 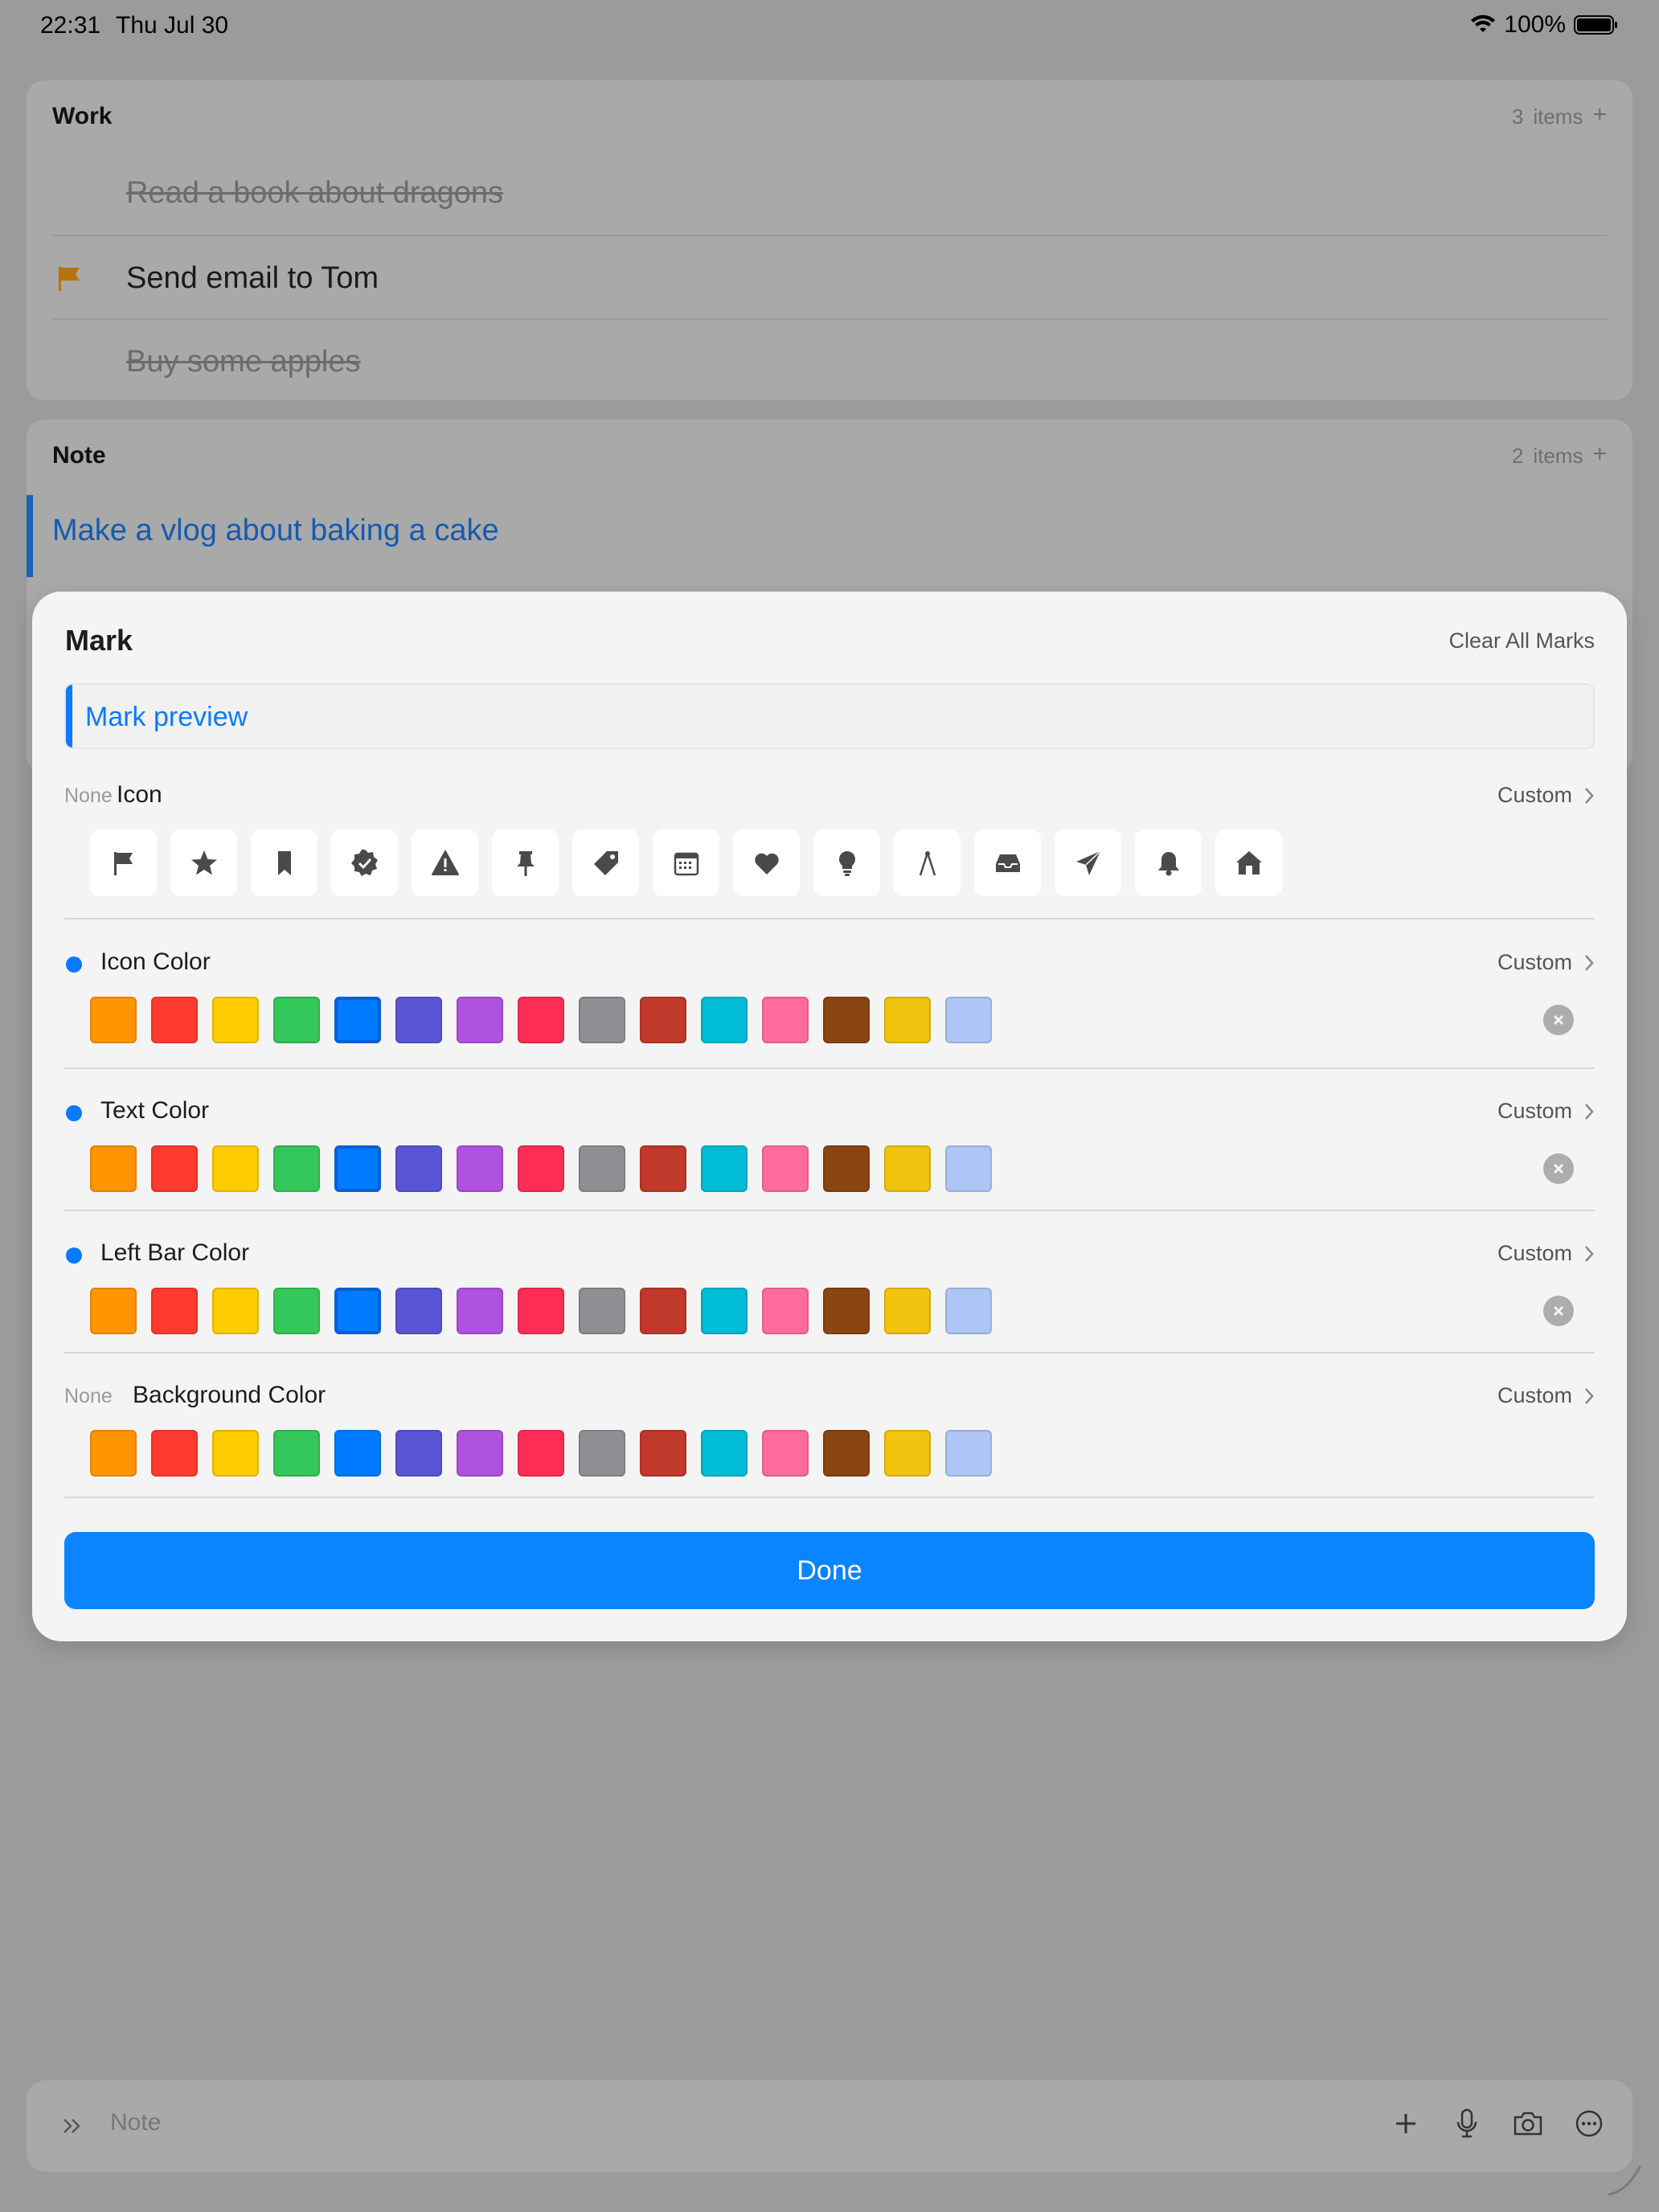 I want to click on heart-icon-option, so click(x=766, y=863).